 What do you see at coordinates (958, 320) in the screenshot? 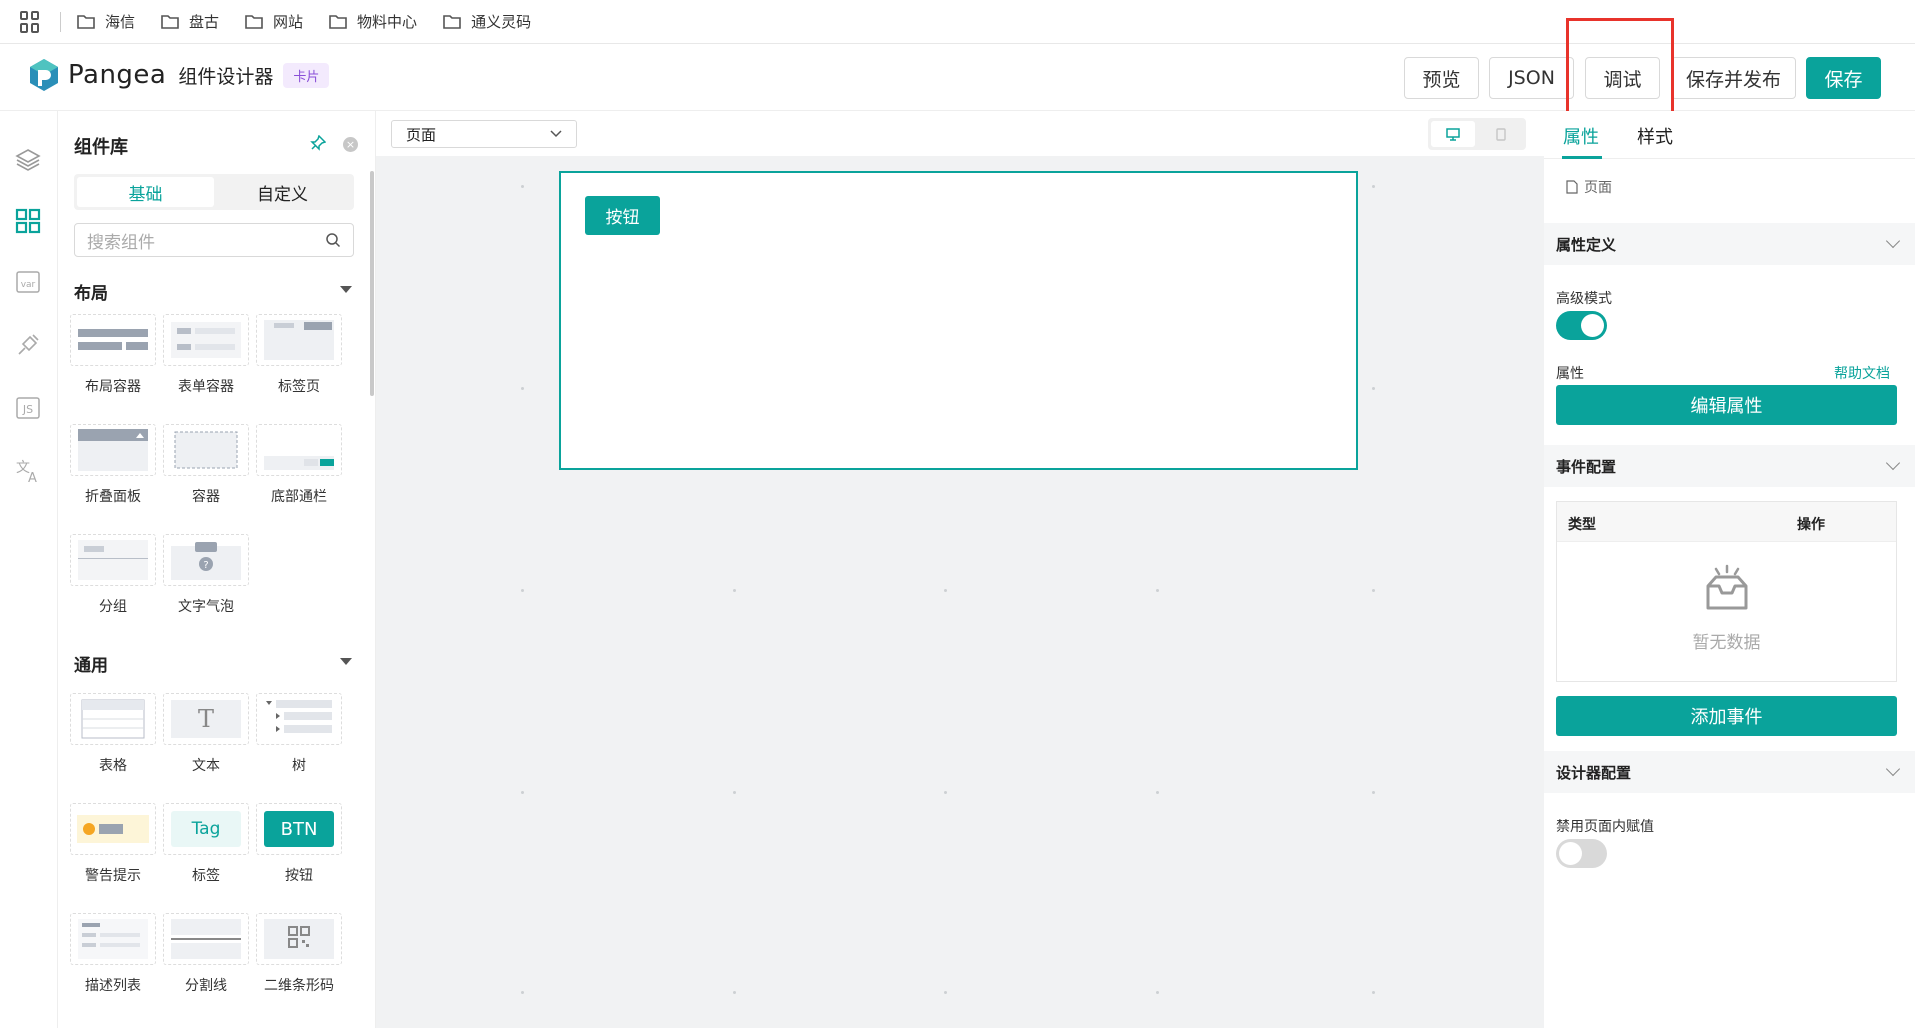
I see `card-component: 按钮` at bounding box center [958, 320].